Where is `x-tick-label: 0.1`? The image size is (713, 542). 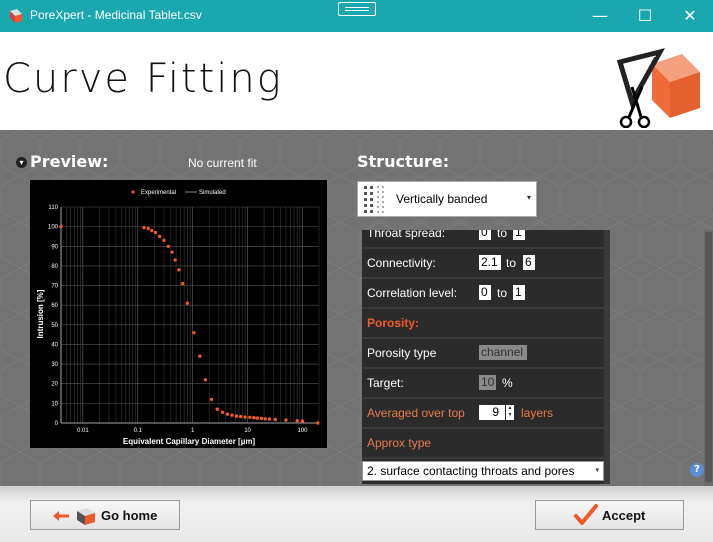 x-tick-label: 0.1 is located at coordinates (138, 431).